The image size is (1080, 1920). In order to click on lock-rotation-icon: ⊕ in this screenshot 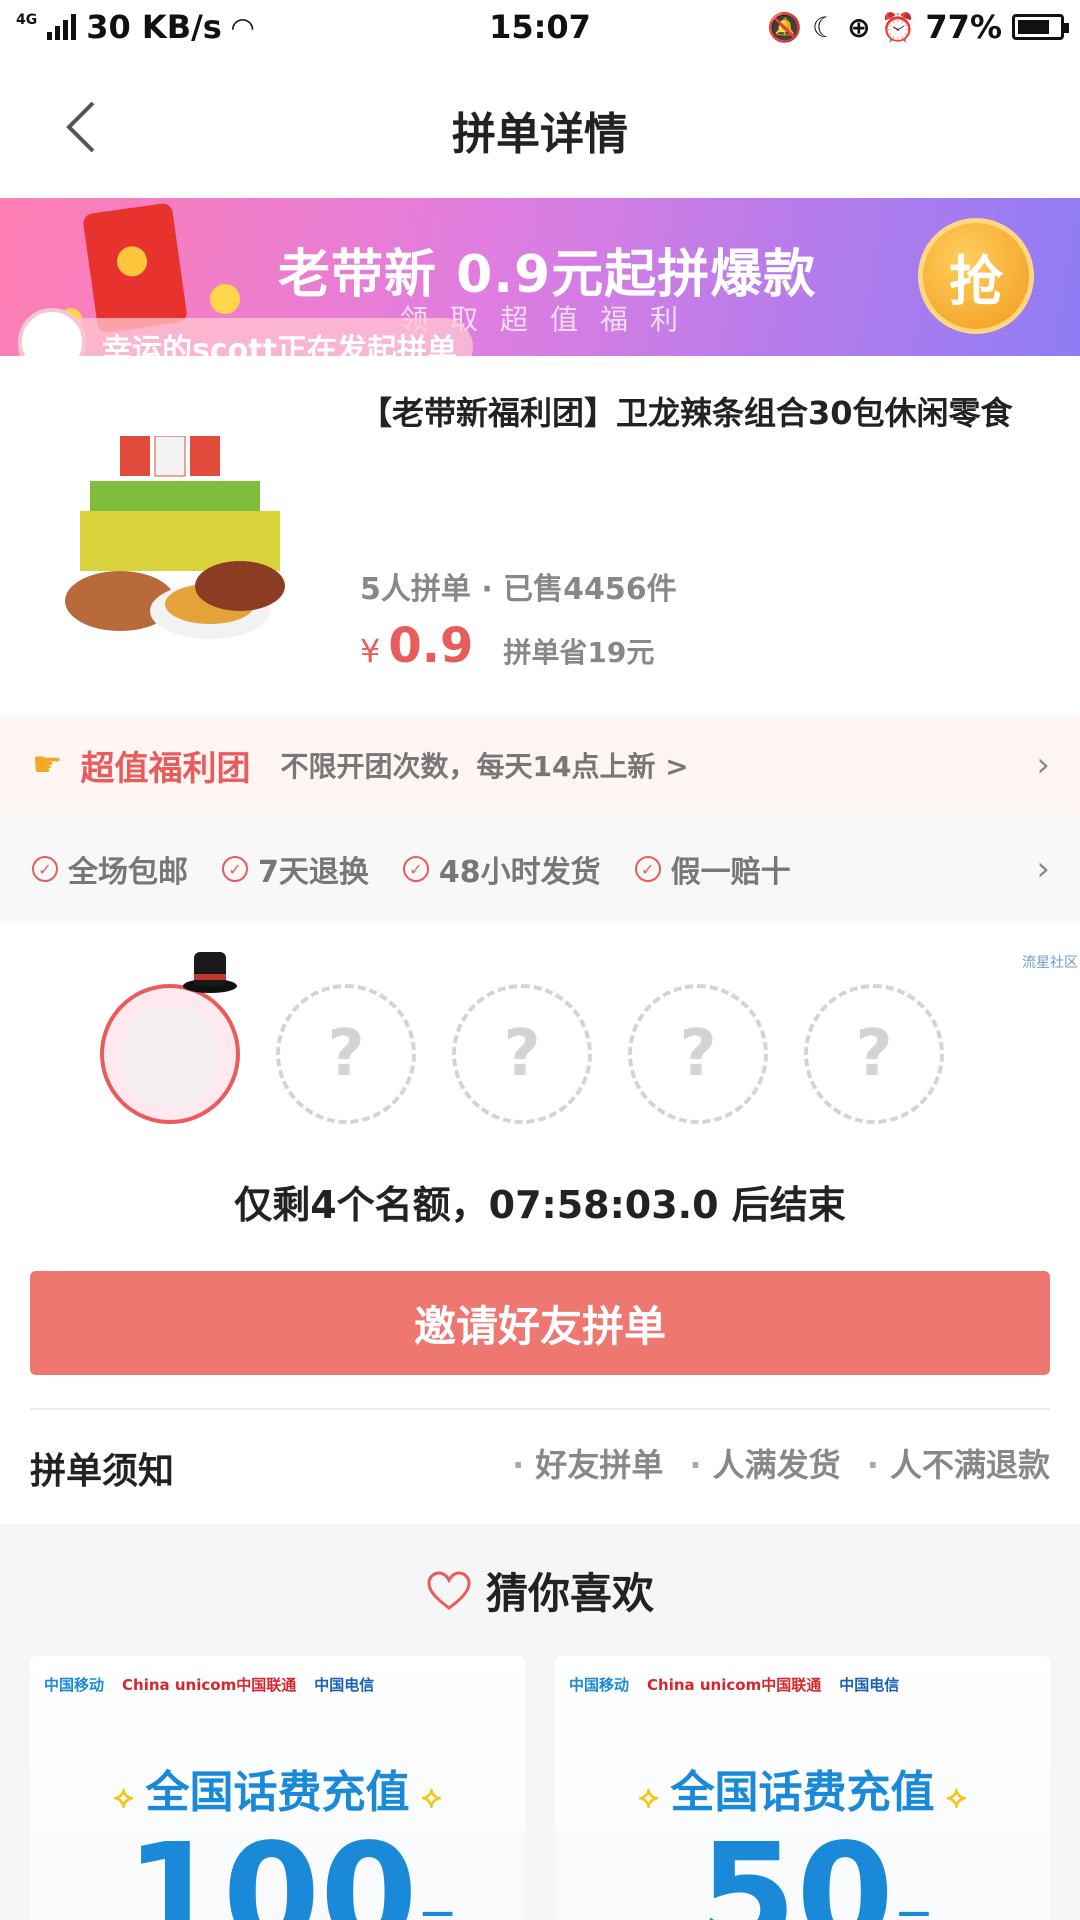, I will do `click(859, 27)`.